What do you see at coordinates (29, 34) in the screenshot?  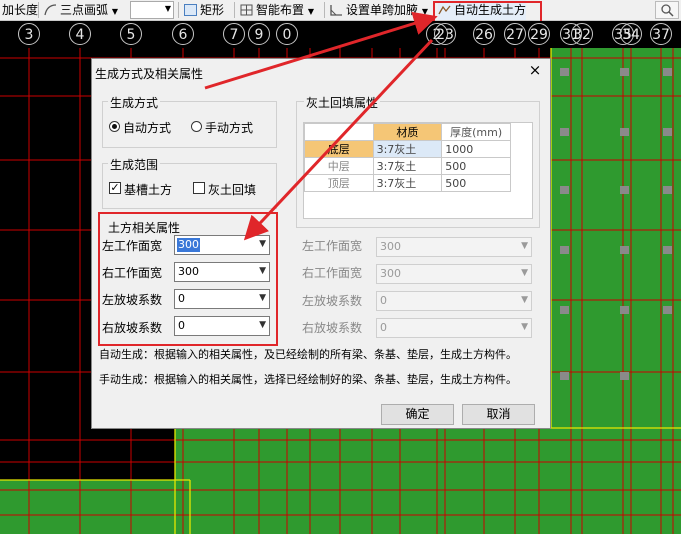 I see `axis-label: 3` at bounding box center [29, 34].